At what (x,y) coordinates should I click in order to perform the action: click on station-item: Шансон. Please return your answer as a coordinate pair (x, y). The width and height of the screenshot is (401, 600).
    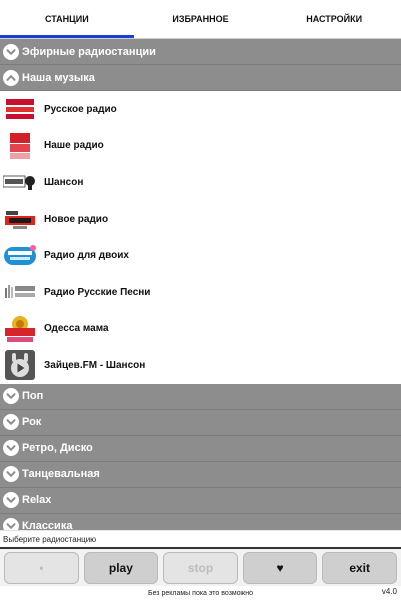
    Looking at the image, I should click on (200, 182).